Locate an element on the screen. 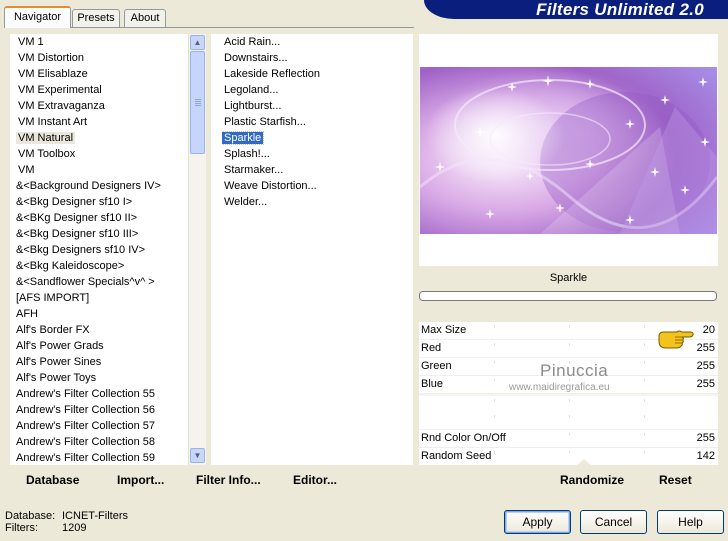 This screenshot has height=541, width=728. category-item-label: VM Extravaganza is located at coordinates (61, 106).